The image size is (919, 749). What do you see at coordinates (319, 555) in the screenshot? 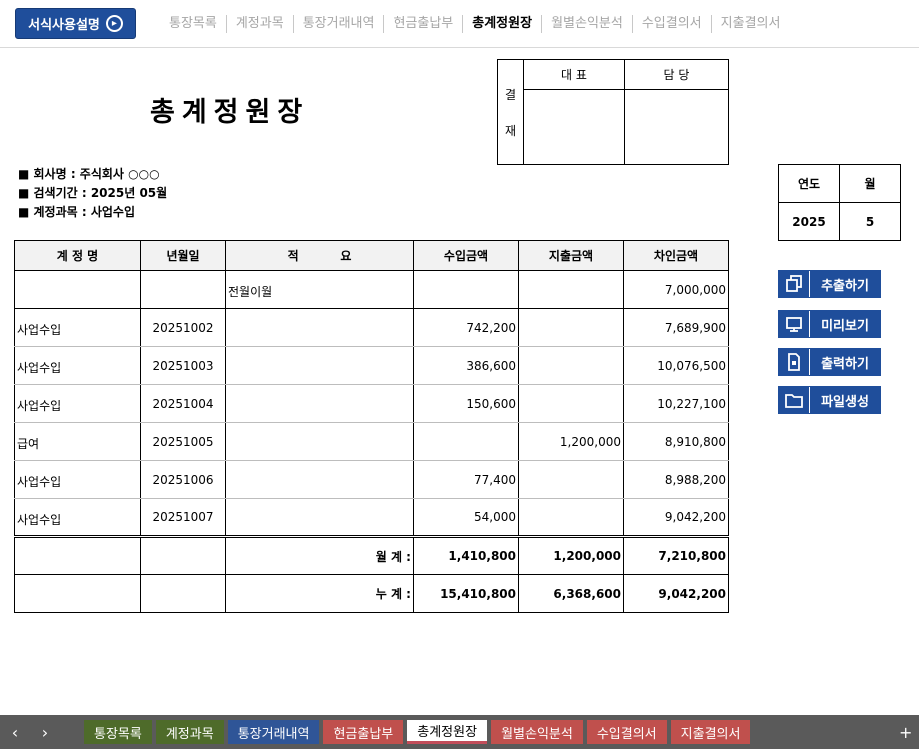
I see `monthly-total-label: 월 계 :` at bounding box center [319, 555].